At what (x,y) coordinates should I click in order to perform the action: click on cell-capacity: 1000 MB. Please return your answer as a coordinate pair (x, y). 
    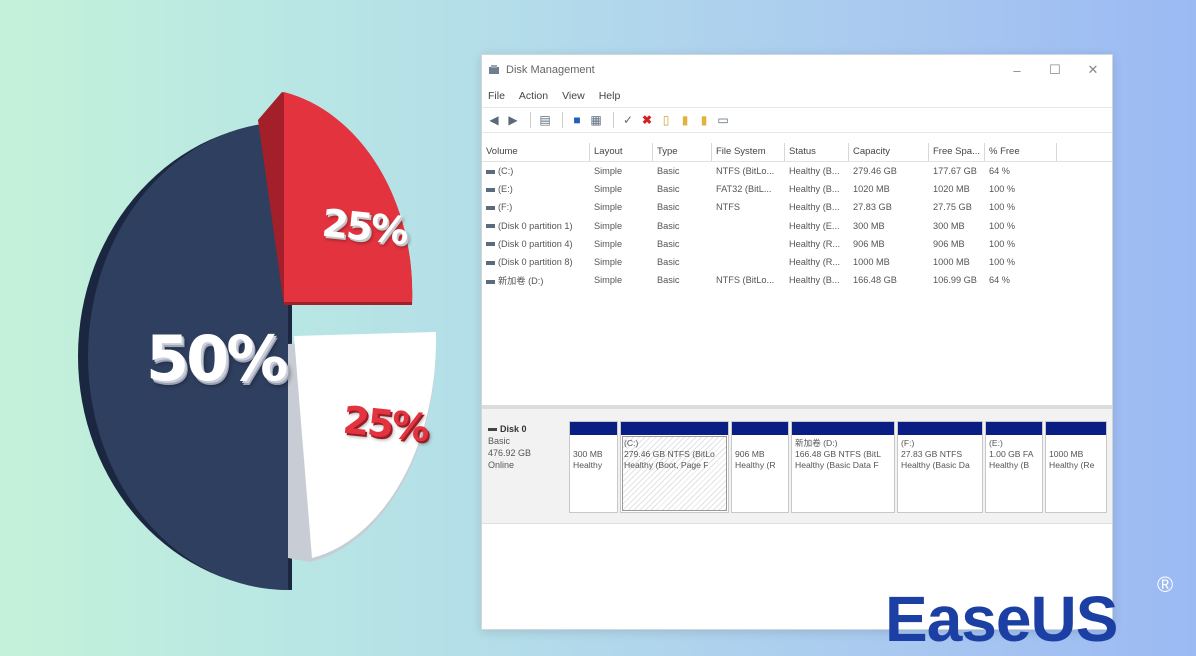
    Looking at the image, I should click on (871, 262).